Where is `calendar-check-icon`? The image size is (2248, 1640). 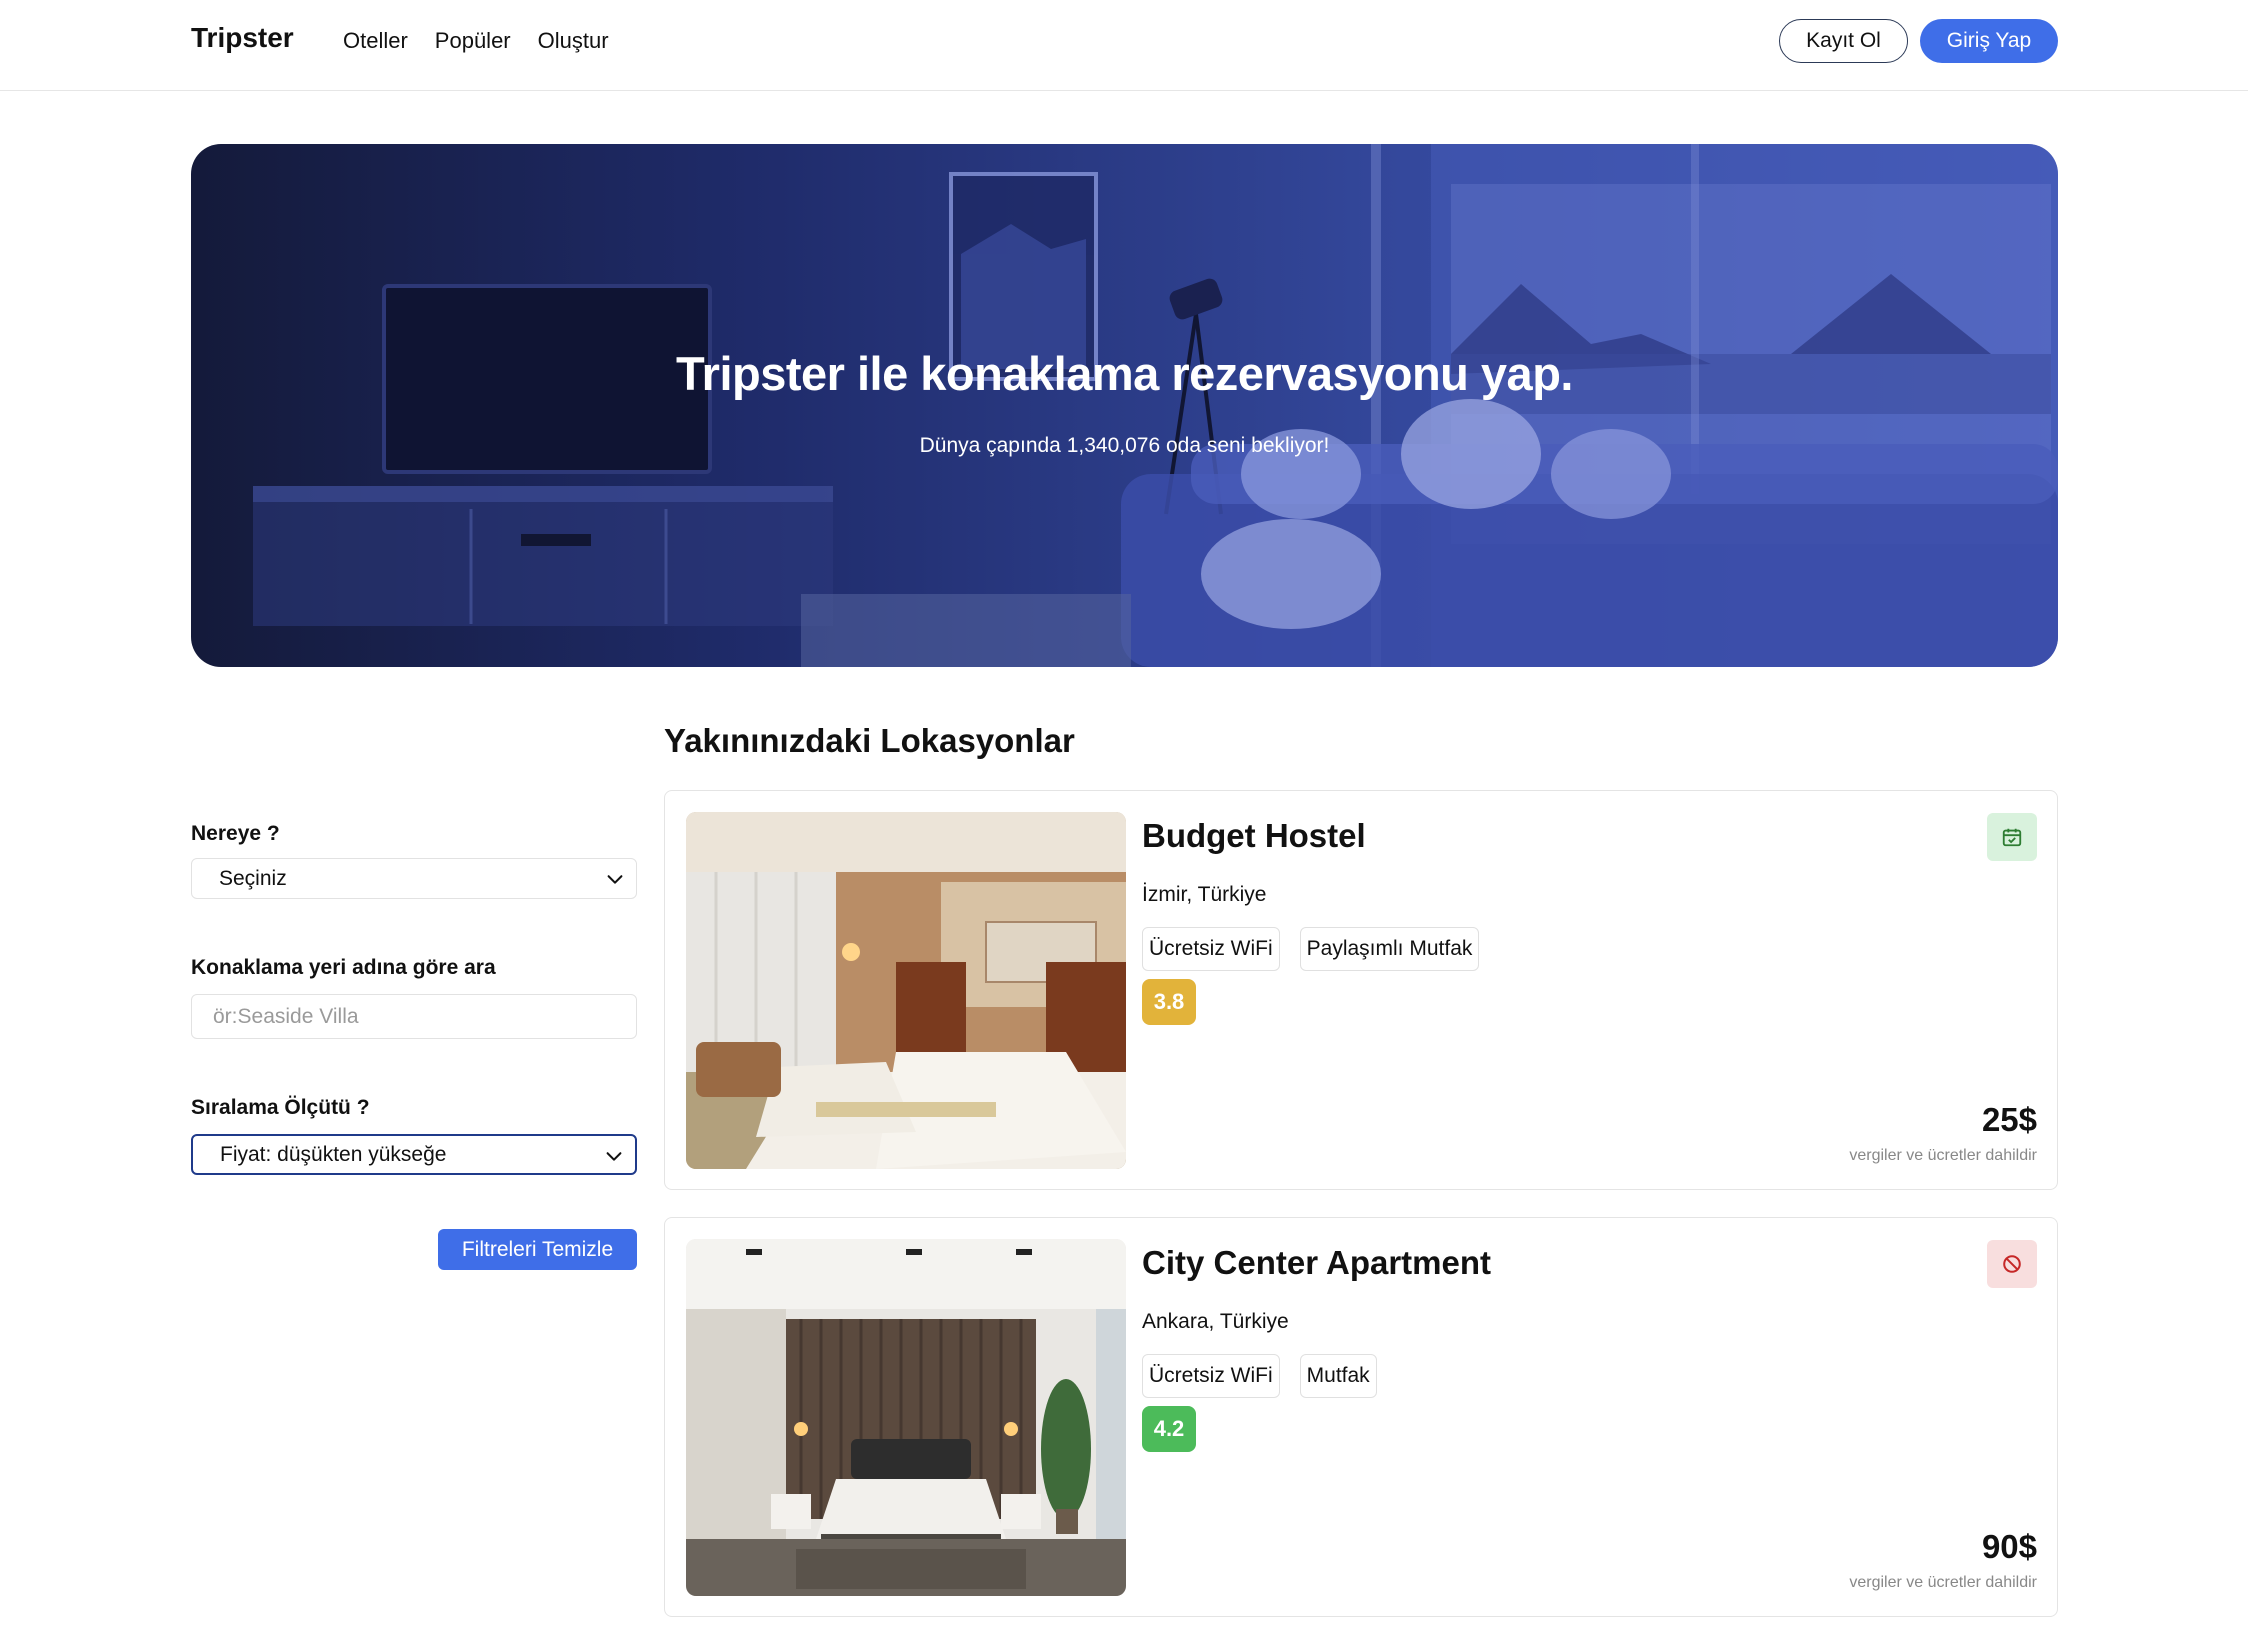
calendar-check-icon is located at coordinates (2012, 837).